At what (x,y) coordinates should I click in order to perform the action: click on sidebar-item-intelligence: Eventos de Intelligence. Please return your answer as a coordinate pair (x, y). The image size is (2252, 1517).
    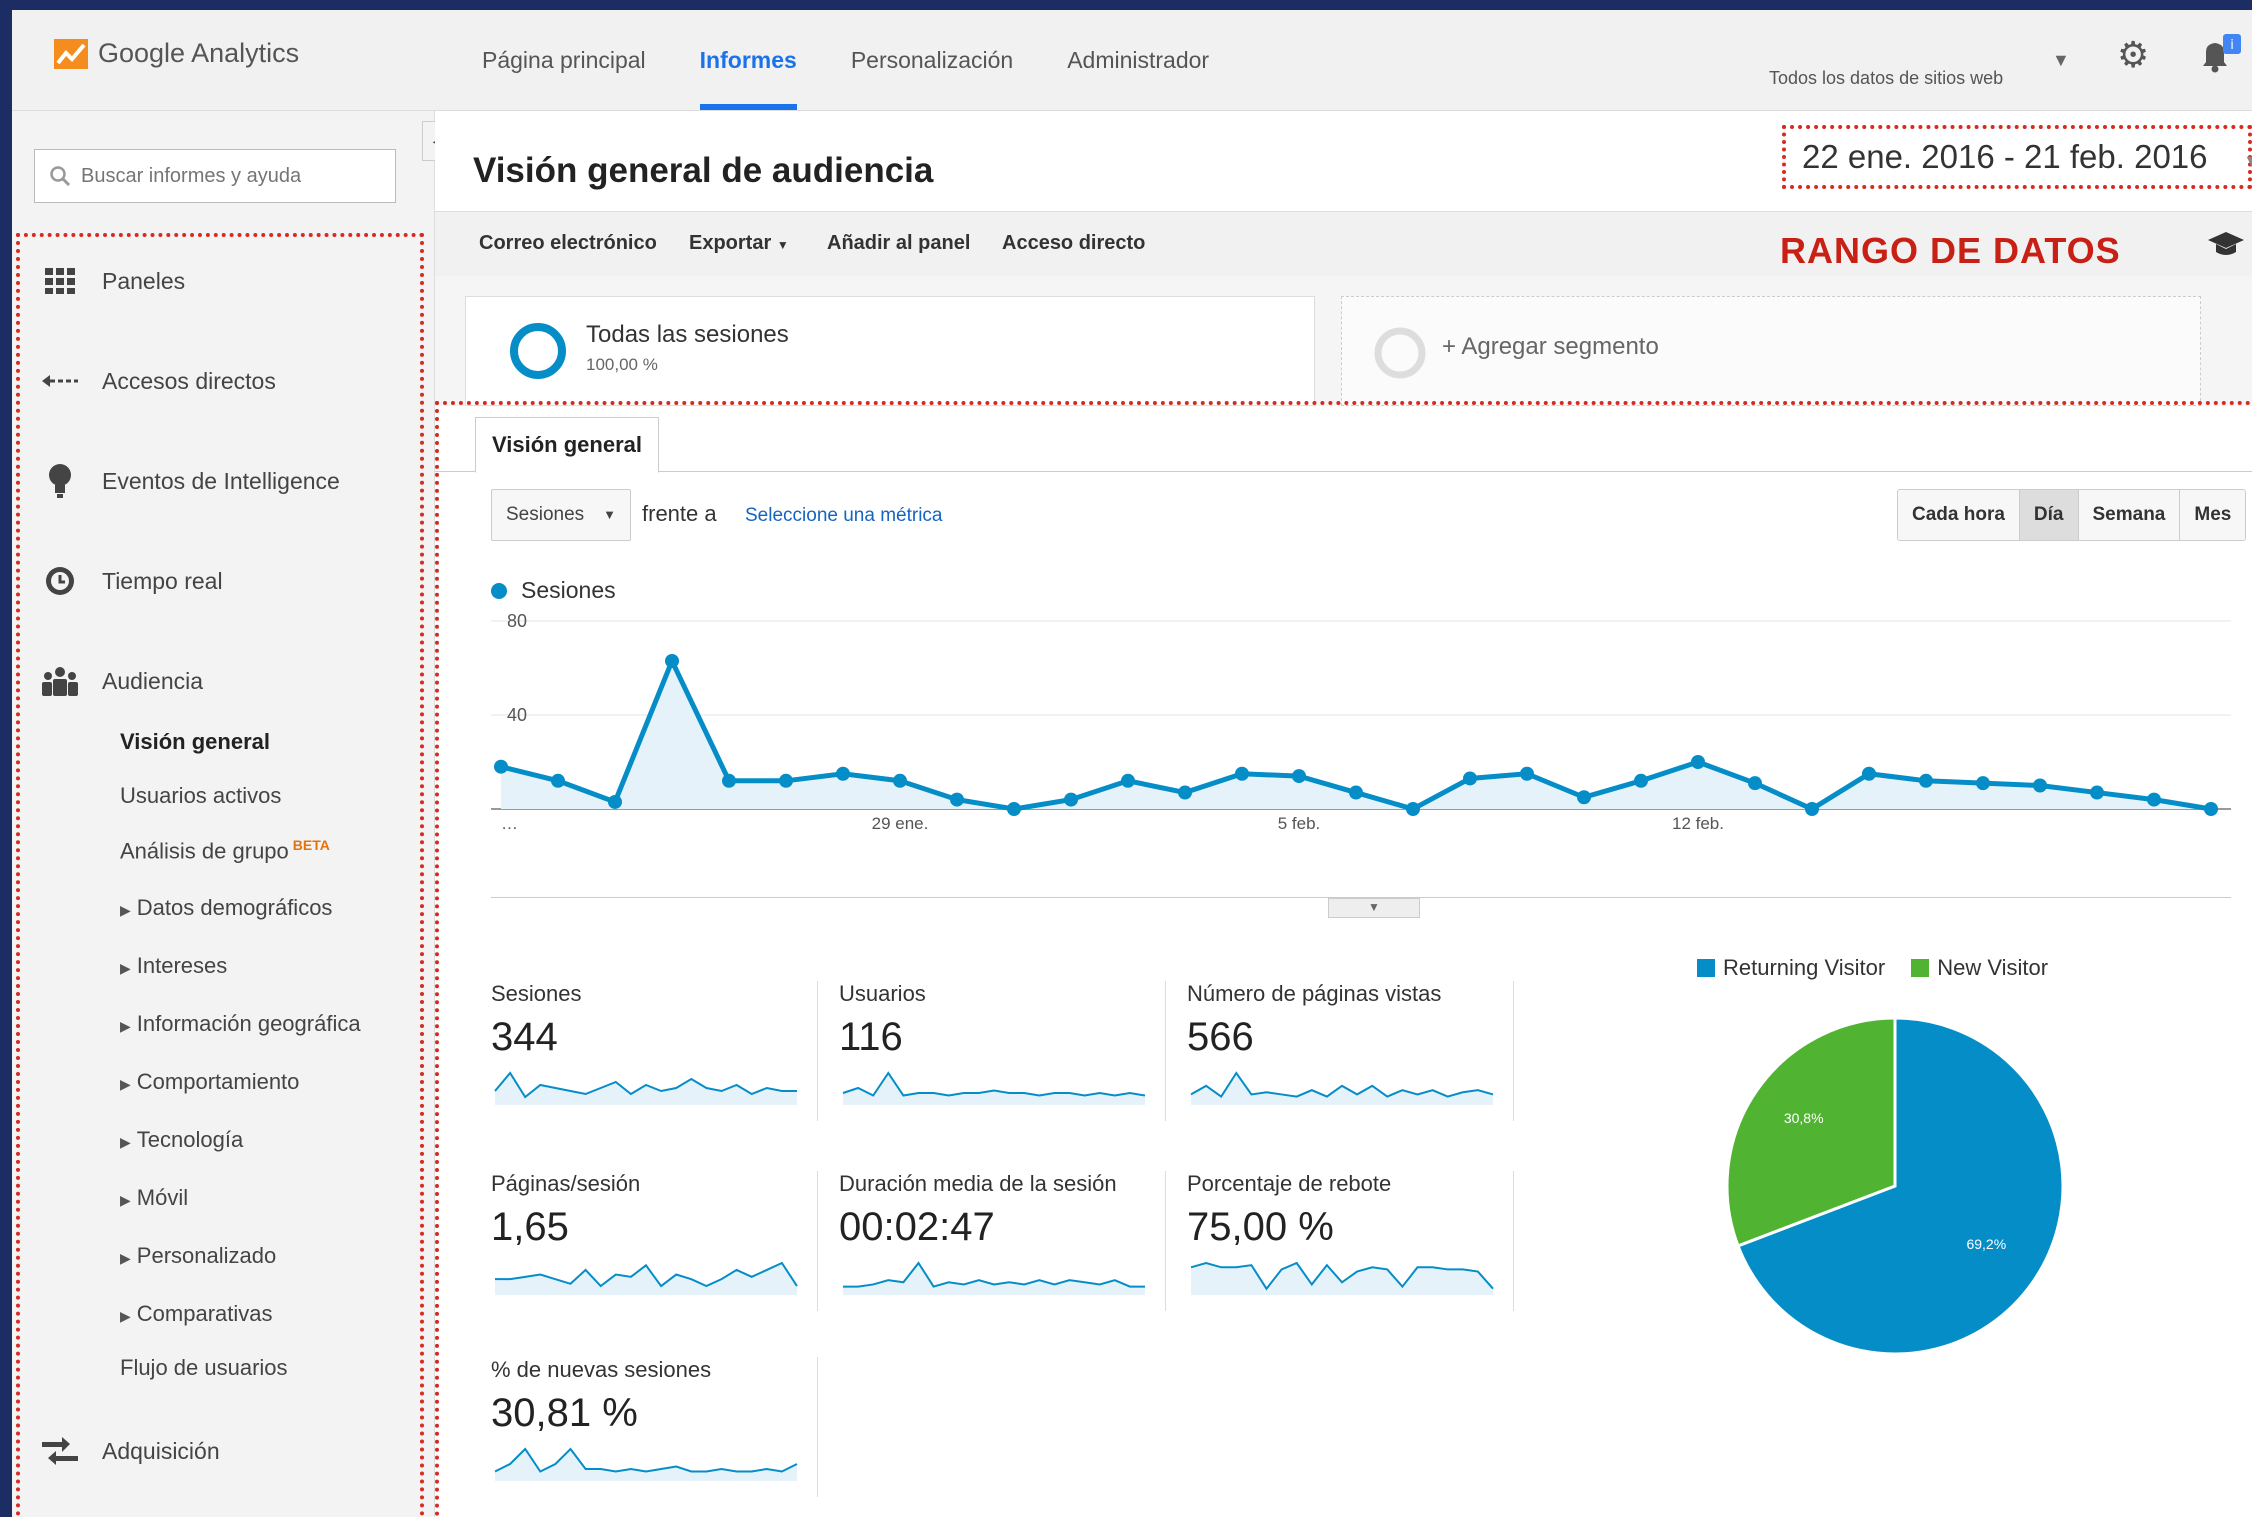
    Looking at the image, I should click on (191, 481).